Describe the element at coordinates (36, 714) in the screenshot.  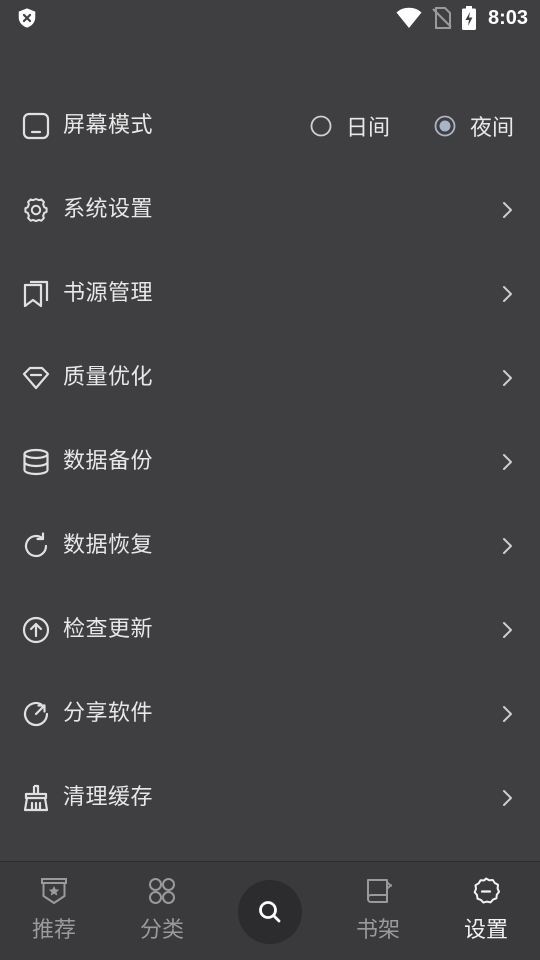
I see `share-rotate-icon` at that location.